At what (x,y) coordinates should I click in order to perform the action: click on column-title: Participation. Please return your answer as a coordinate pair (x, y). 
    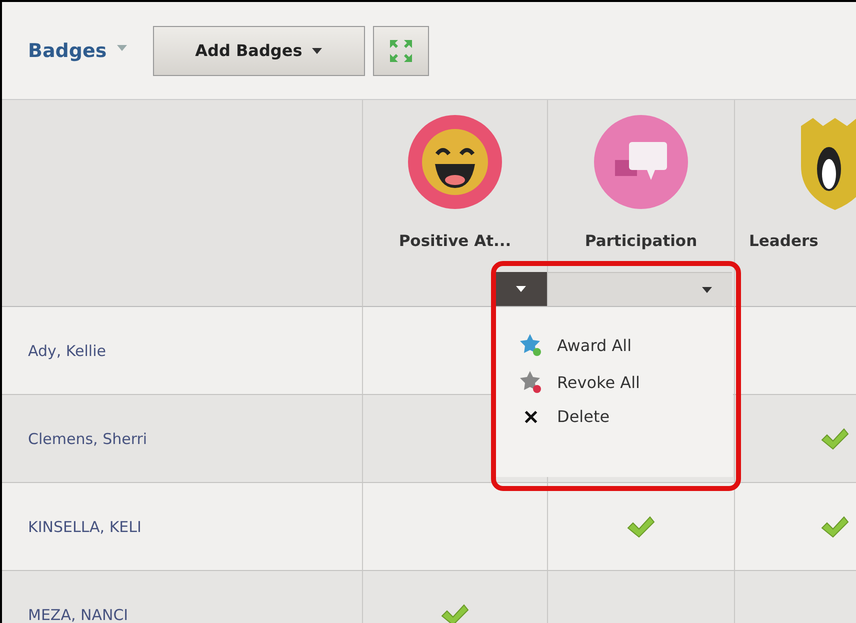
    Looking at the image, I should click on (641, 241).